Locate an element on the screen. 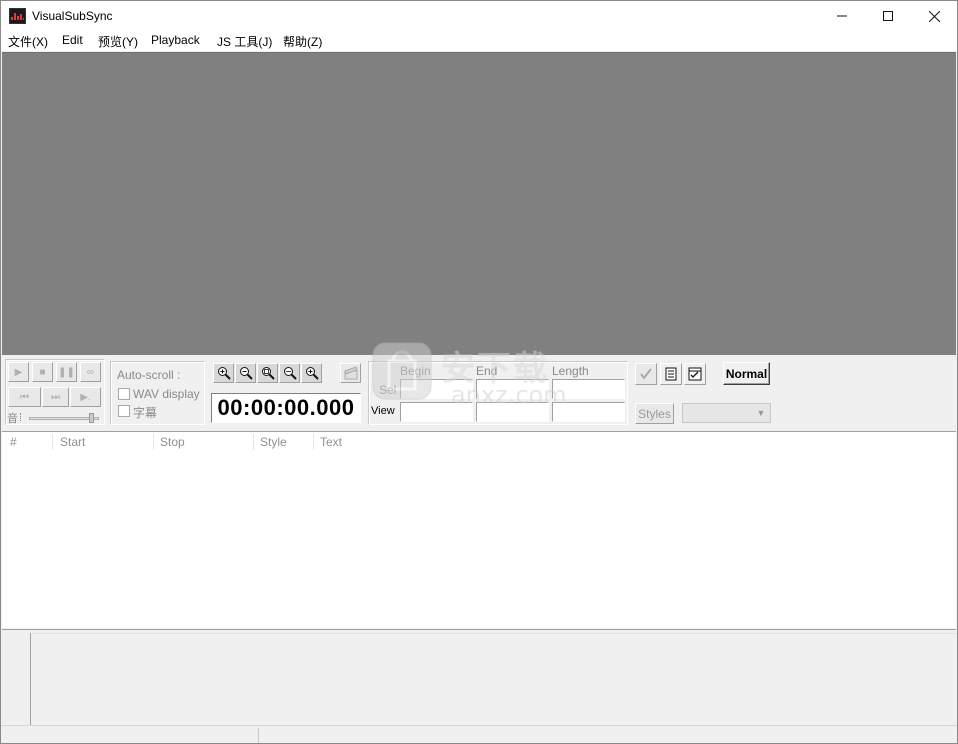  checkmark-icon is located at coordinates (646, 374).